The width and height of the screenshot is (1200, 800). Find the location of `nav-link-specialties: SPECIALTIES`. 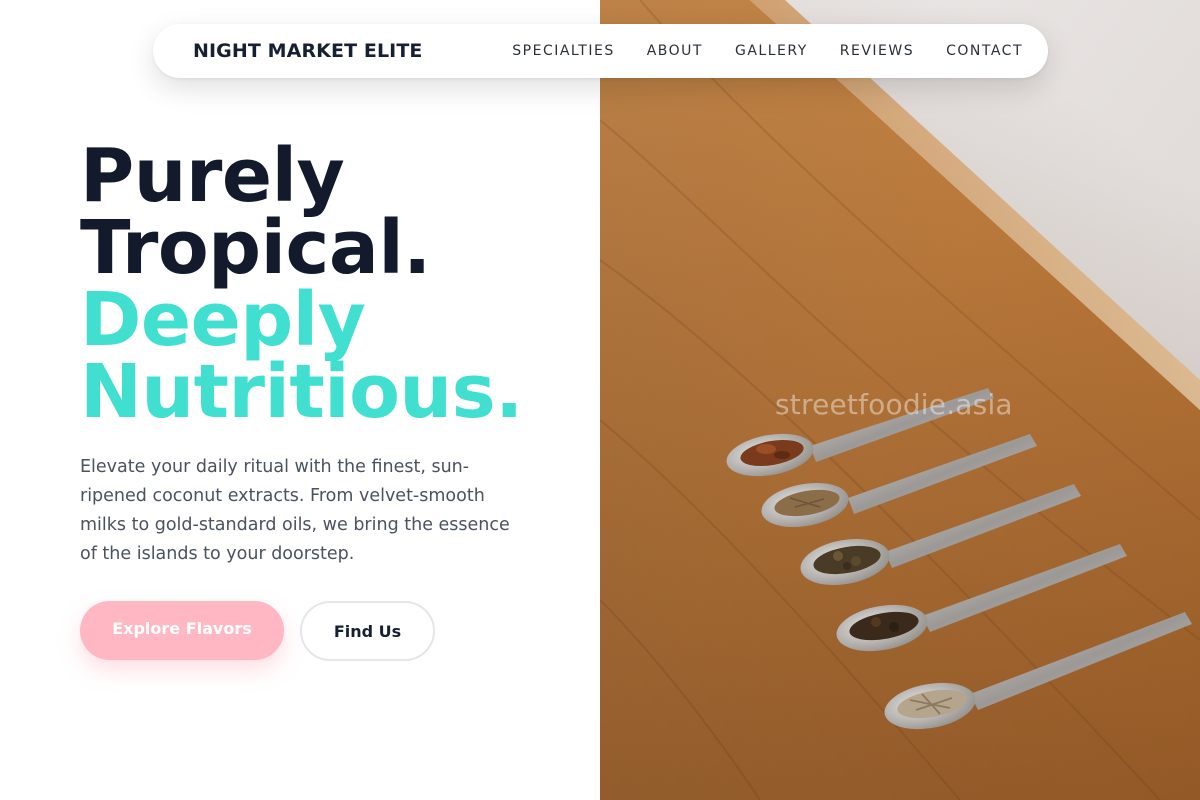

nav-link-specialties: SPECIALTIES is located at coordinates (563, 51).